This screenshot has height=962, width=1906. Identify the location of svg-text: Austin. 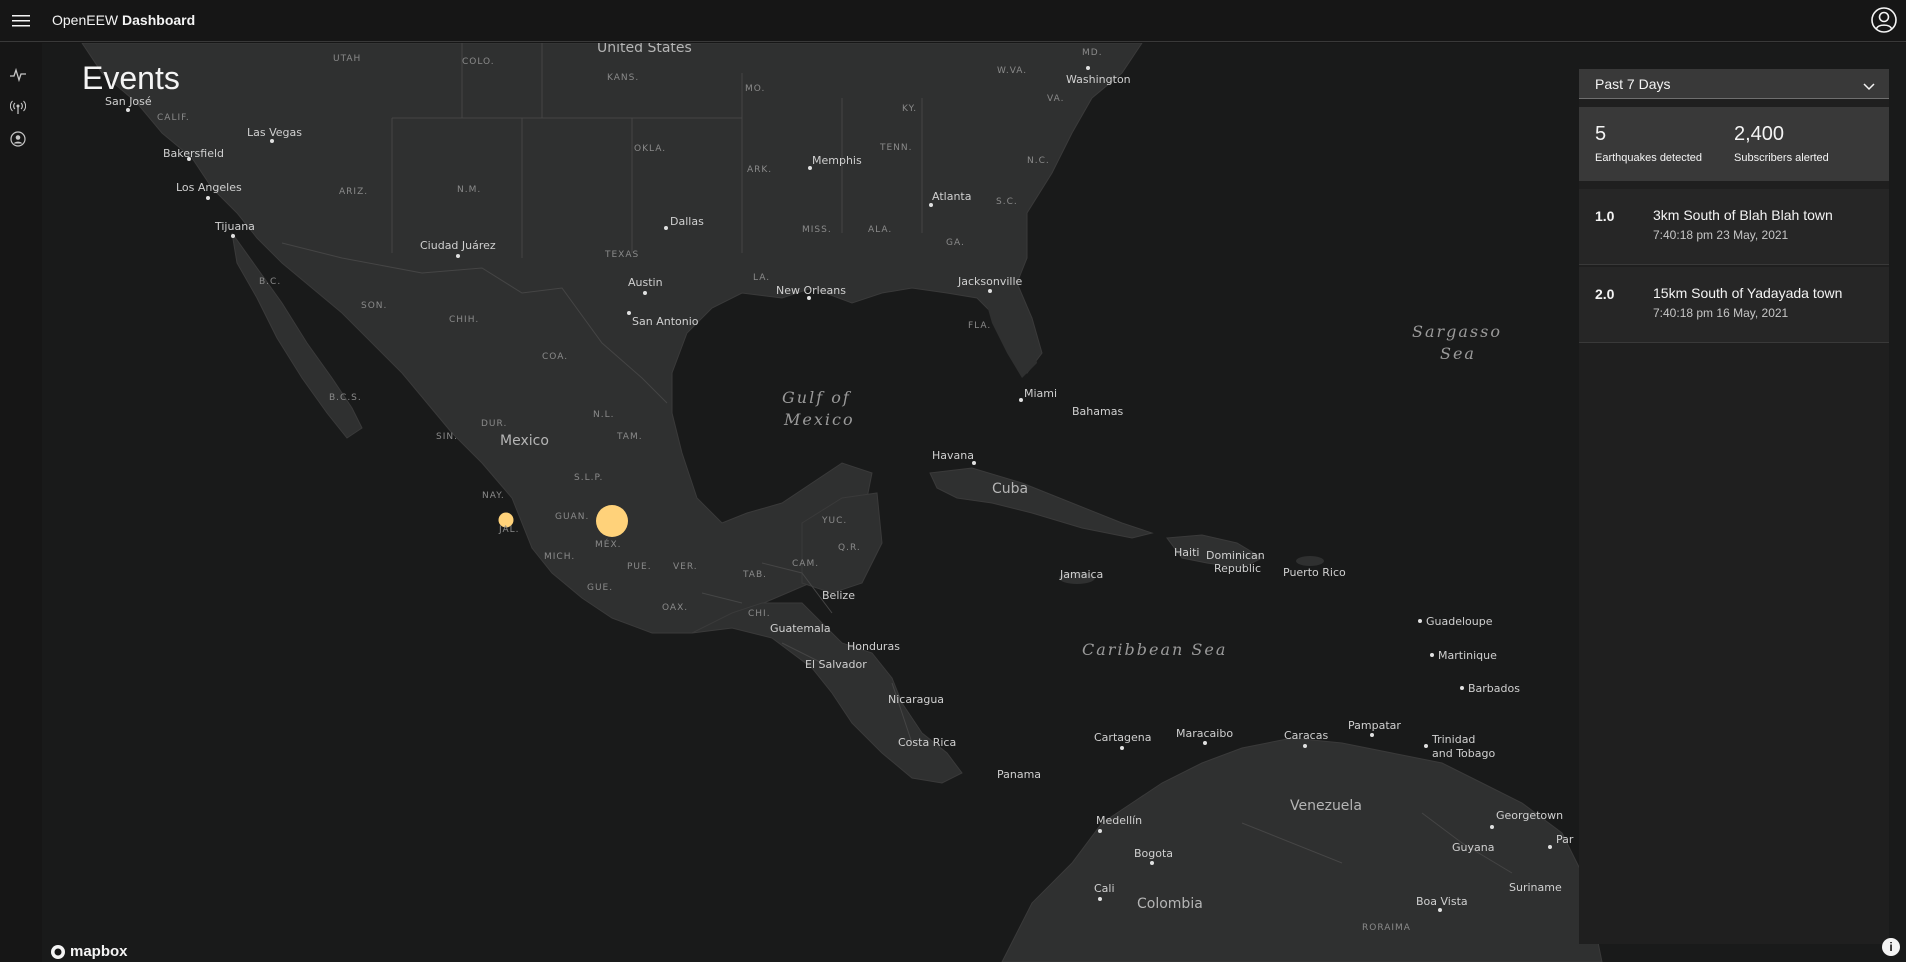
(645, 282).